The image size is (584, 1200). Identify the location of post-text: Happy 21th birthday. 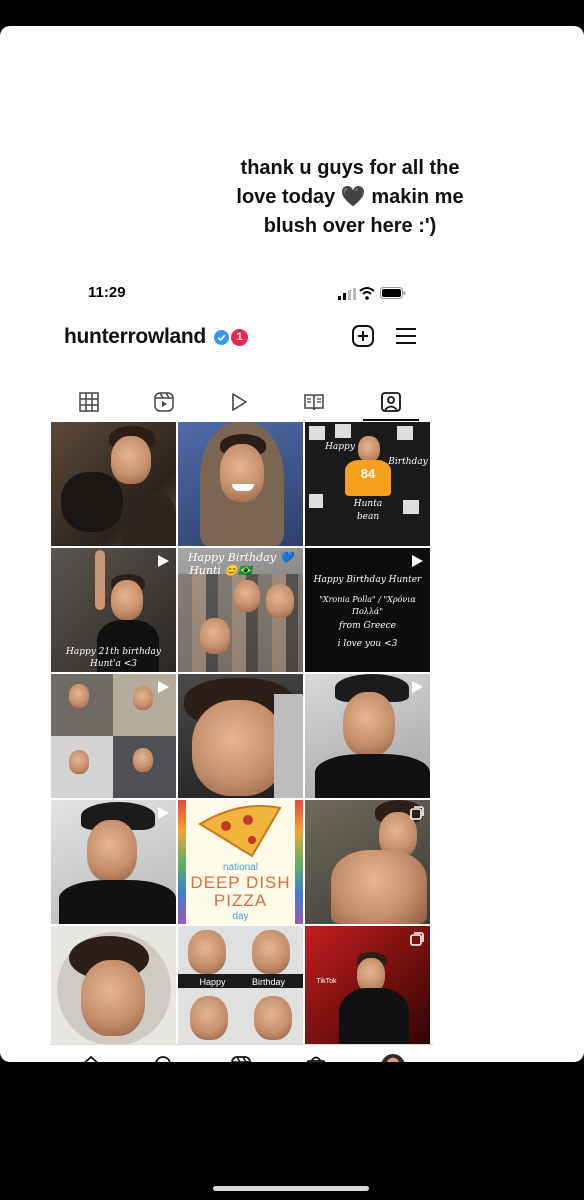
(113, 652).